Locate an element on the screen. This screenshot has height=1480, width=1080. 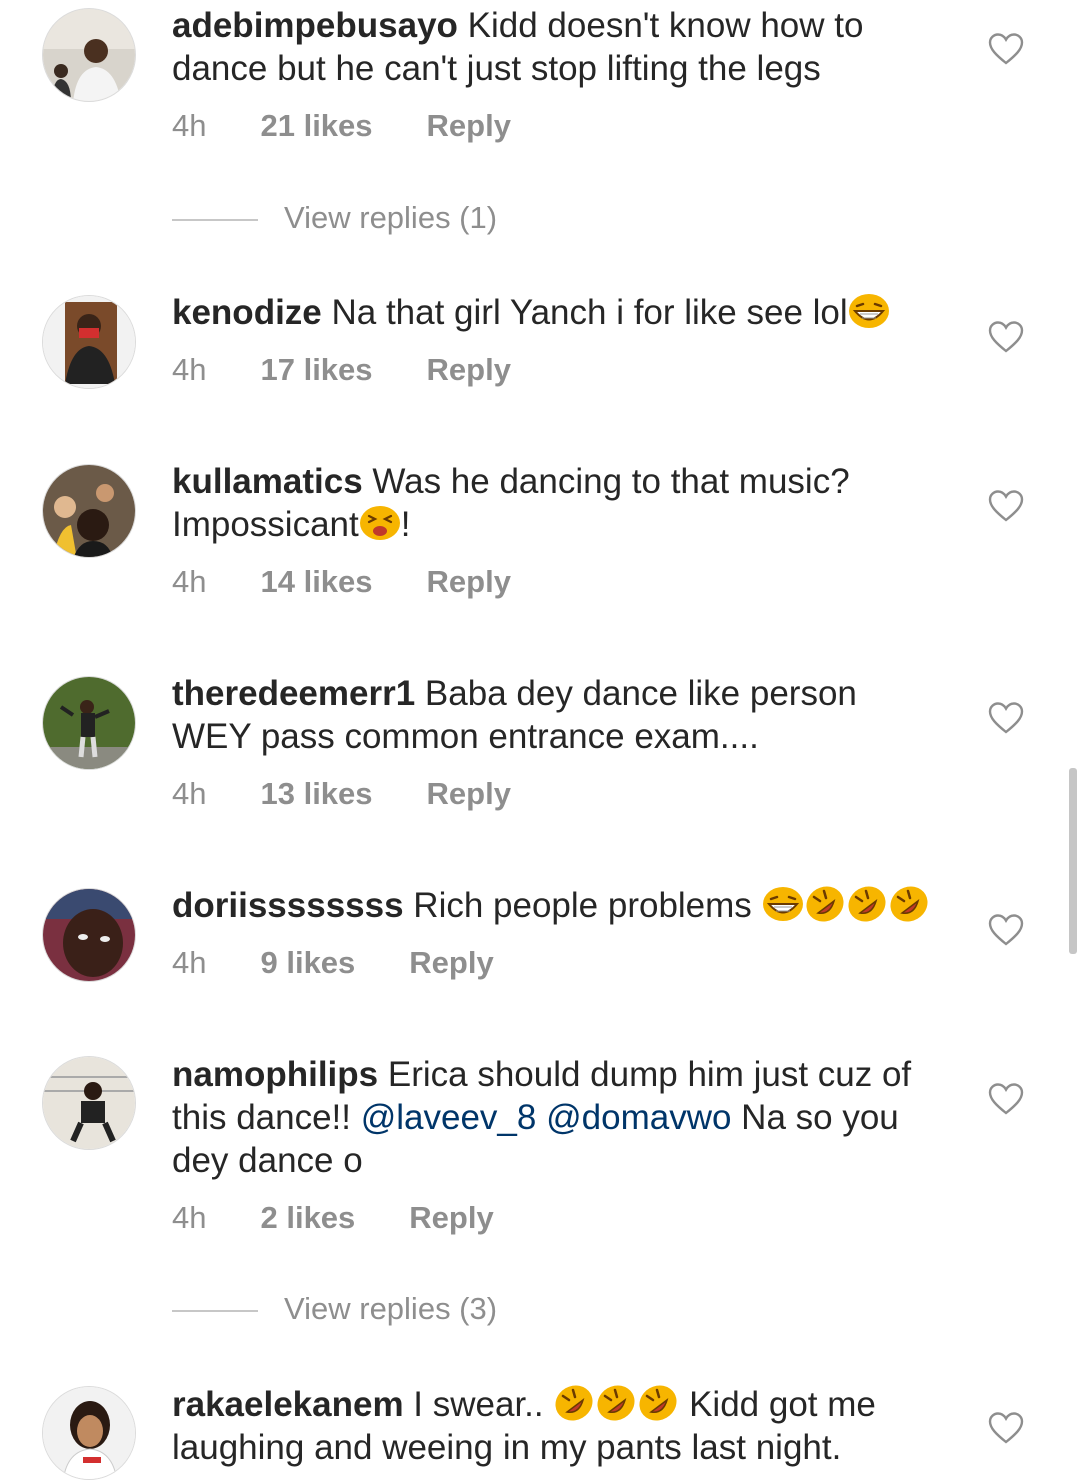
comment-username: rakaelekanem is located at coordinates (288, 1404).